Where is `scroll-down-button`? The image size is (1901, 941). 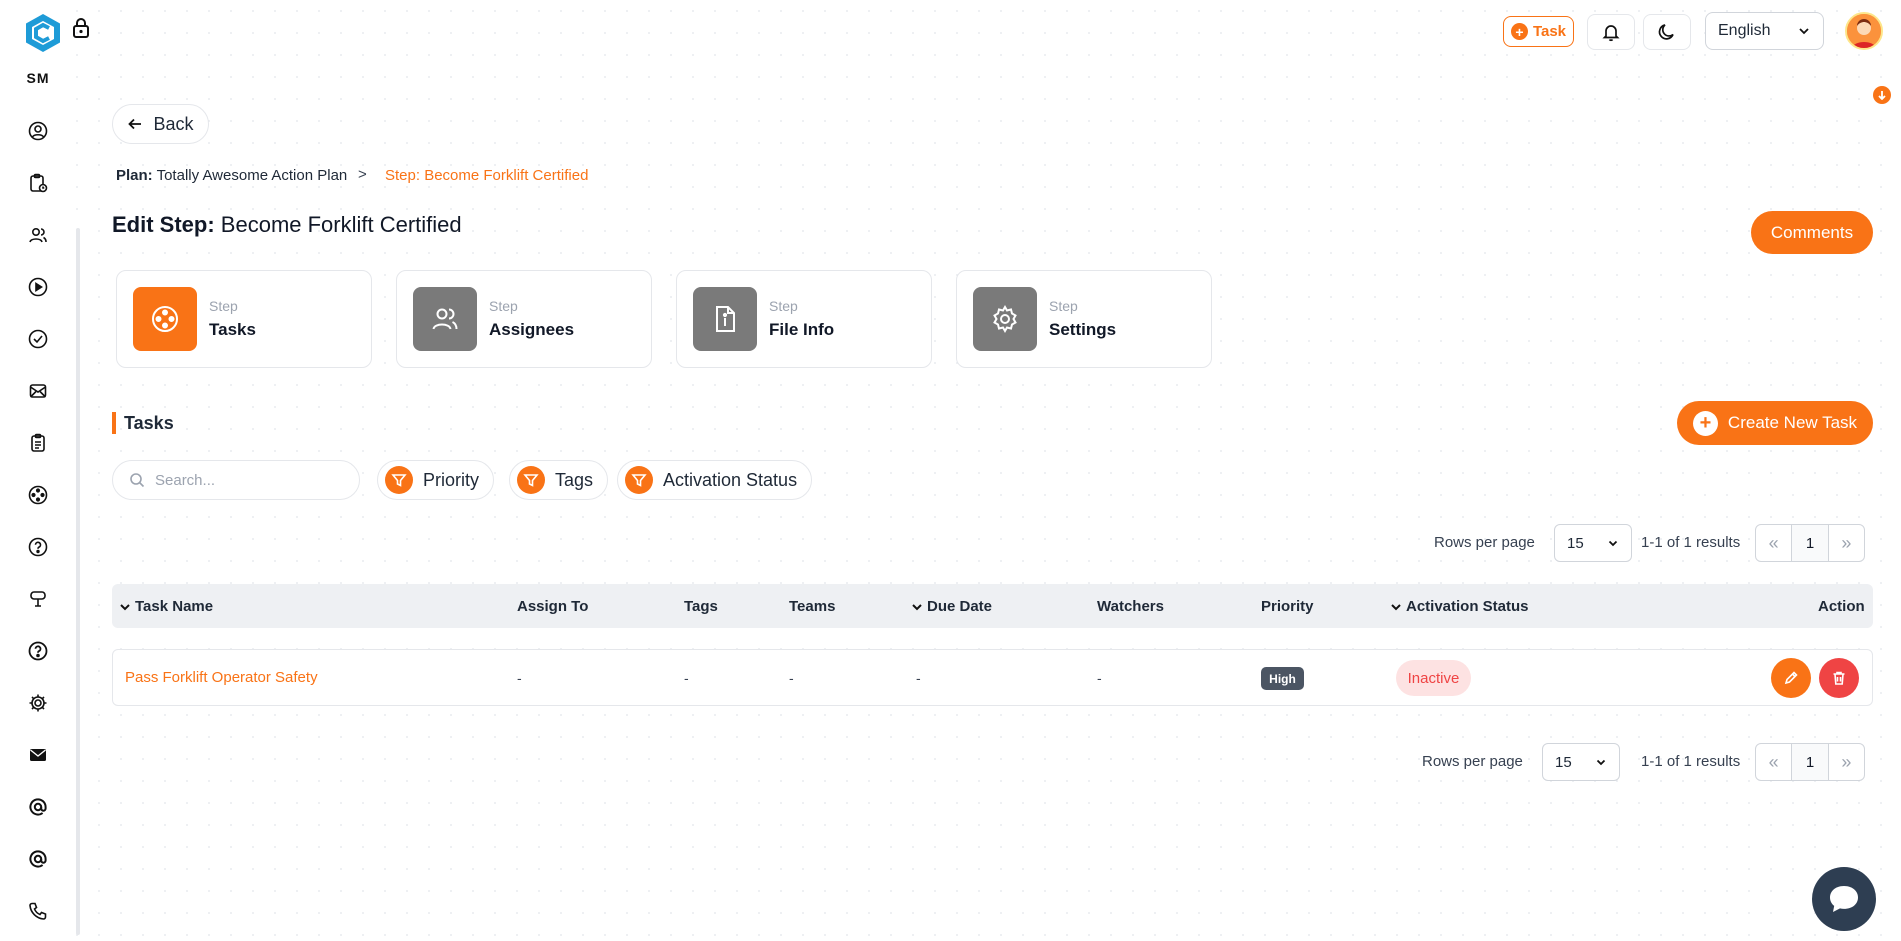
scroll-down-button is located at coordinates (1882, 95).